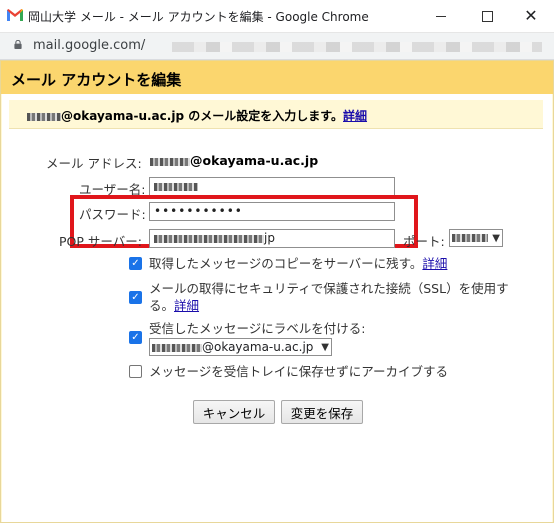 This screenshot has height=523, width=554. What do you see at coordinates (198, 17) in the screenshot?
I see `window-title: 岡山大学 メール - メール アカウントを編集 - Google Chrome` at bounding box center [198, 17].